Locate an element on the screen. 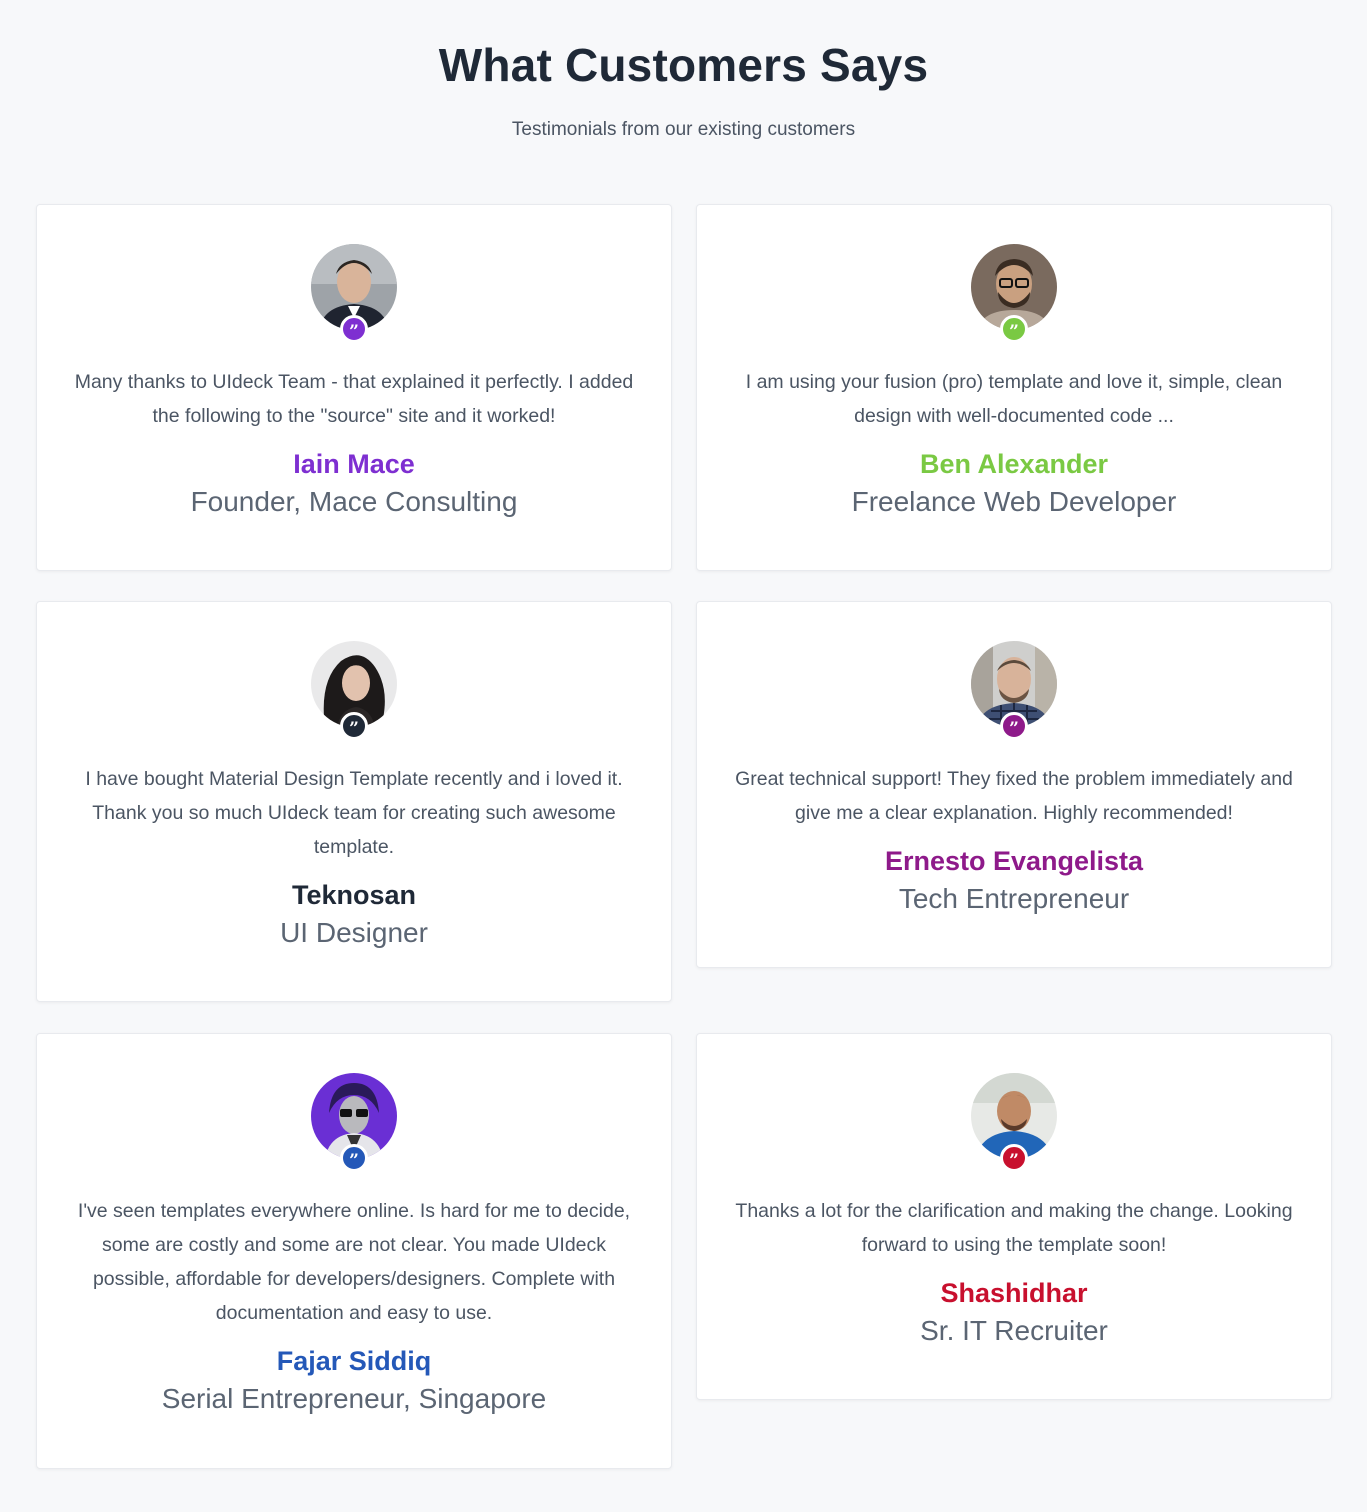 This screenshot has width=1367, height=1512. testimonial-name: Ernesto Evangelista is located at coordinates (1014, 861).